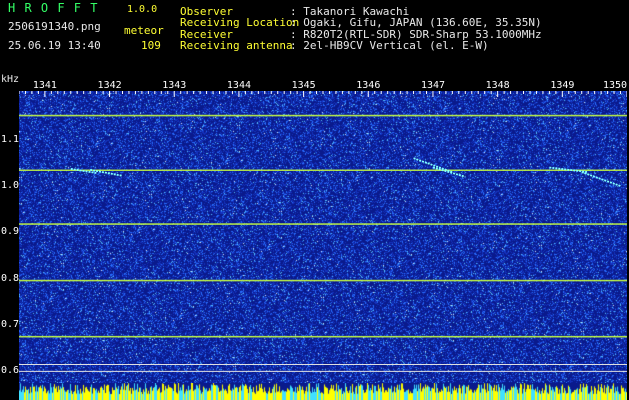 The height and width of the screenshot is (400, 629). Describe the element at coordinates (144, 30) in the screenshot. I see `mode-label: meteor` at that location.